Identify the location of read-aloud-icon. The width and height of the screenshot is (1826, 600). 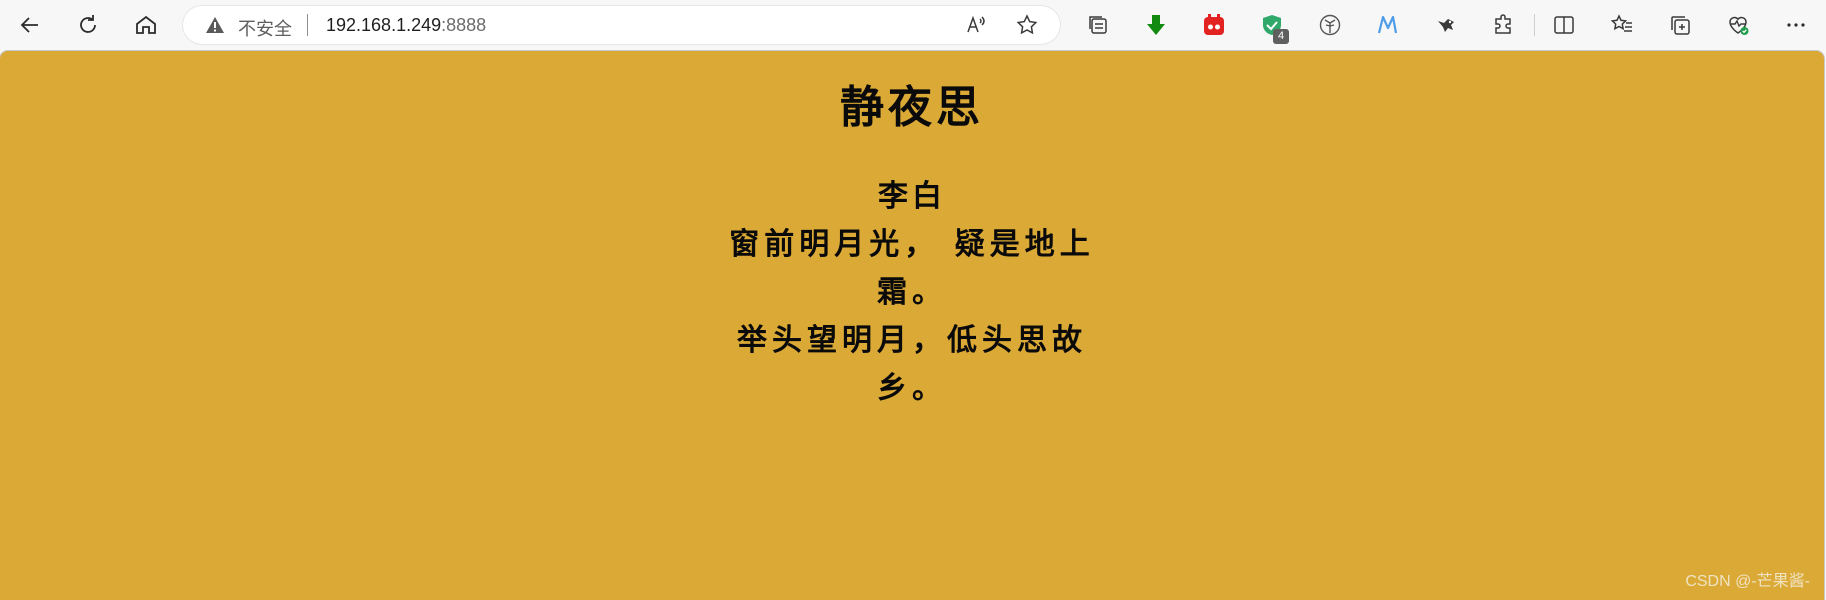
(976, 25).